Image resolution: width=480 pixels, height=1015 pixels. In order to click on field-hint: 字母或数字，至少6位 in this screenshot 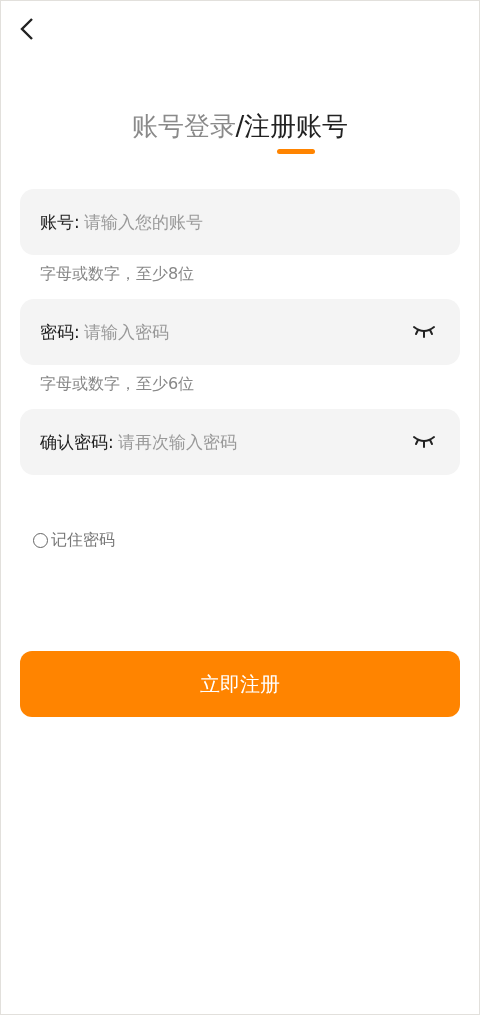, I will do `click(117, 384)`.